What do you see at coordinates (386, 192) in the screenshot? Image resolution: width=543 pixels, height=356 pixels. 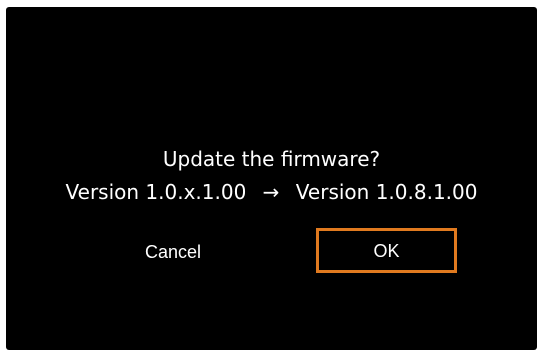 I see `new-version: Version 1.0.8.1.00` at bounding box center [386, 192].